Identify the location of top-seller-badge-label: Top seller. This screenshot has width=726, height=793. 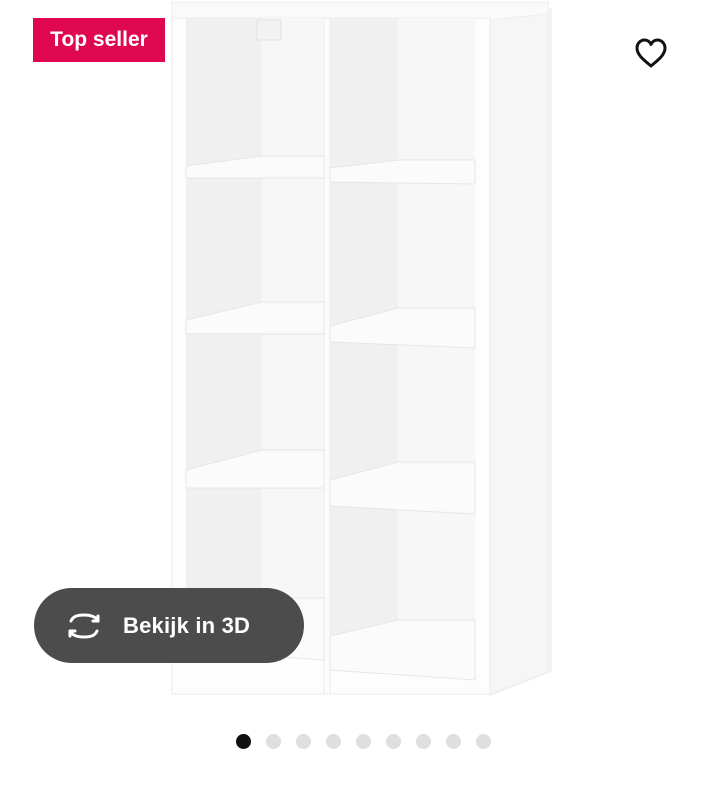
(99, 39).